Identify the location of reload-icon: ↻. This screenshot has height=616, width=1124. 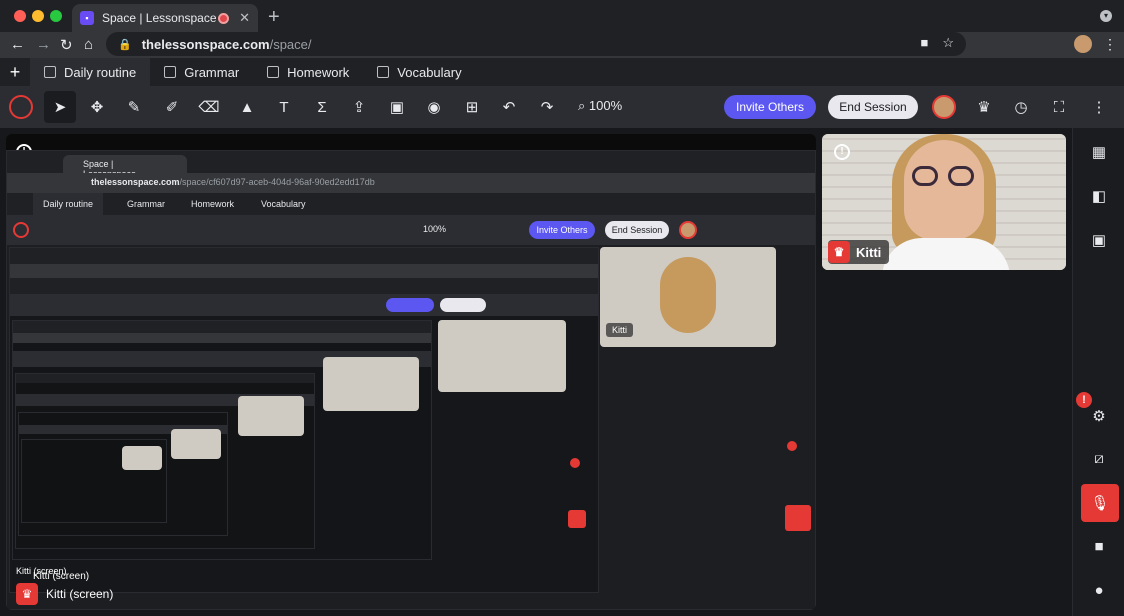
(66, 45).